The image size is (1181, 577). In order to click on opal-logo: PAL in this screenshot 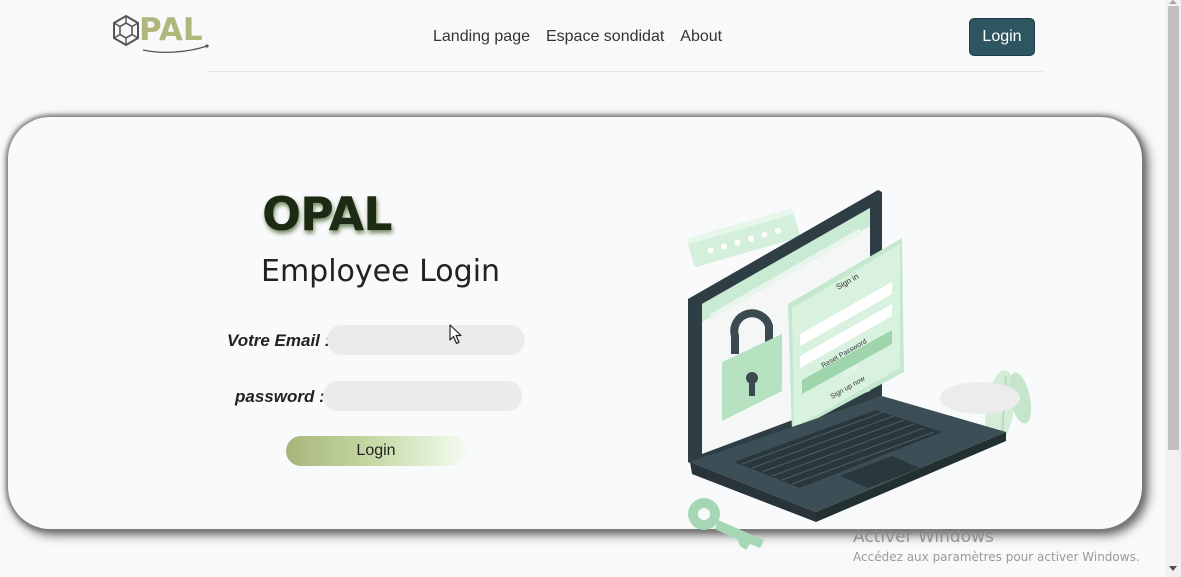, I will do `click(161, 33)`.